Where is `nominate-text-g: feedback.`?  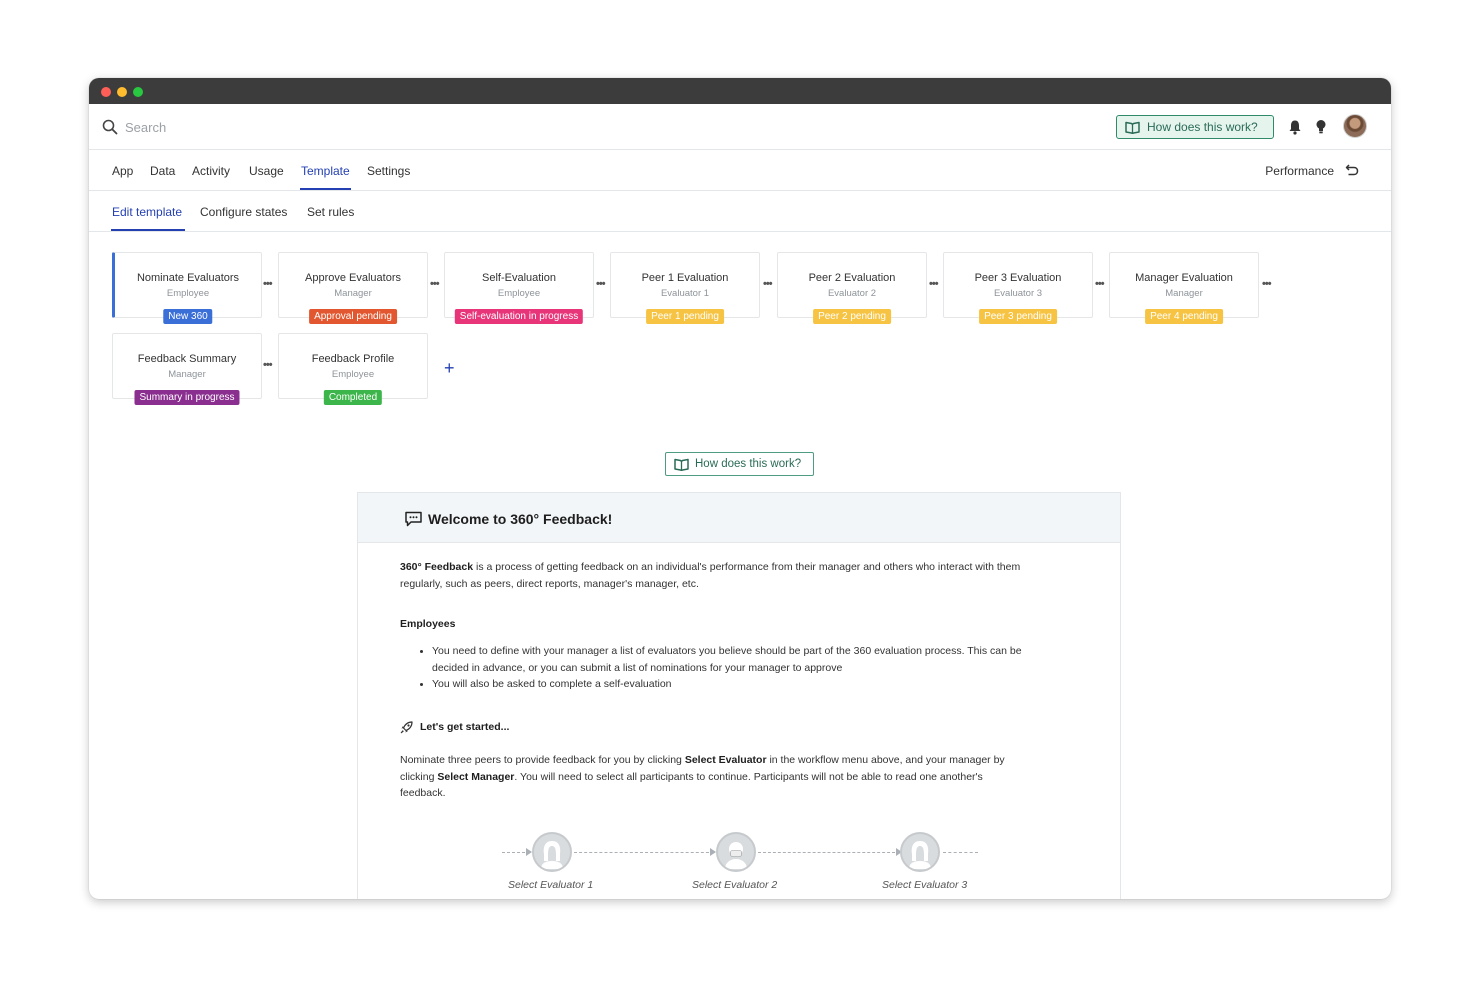
nominate-text-g: feedback. is located at coordinates (423, 793).